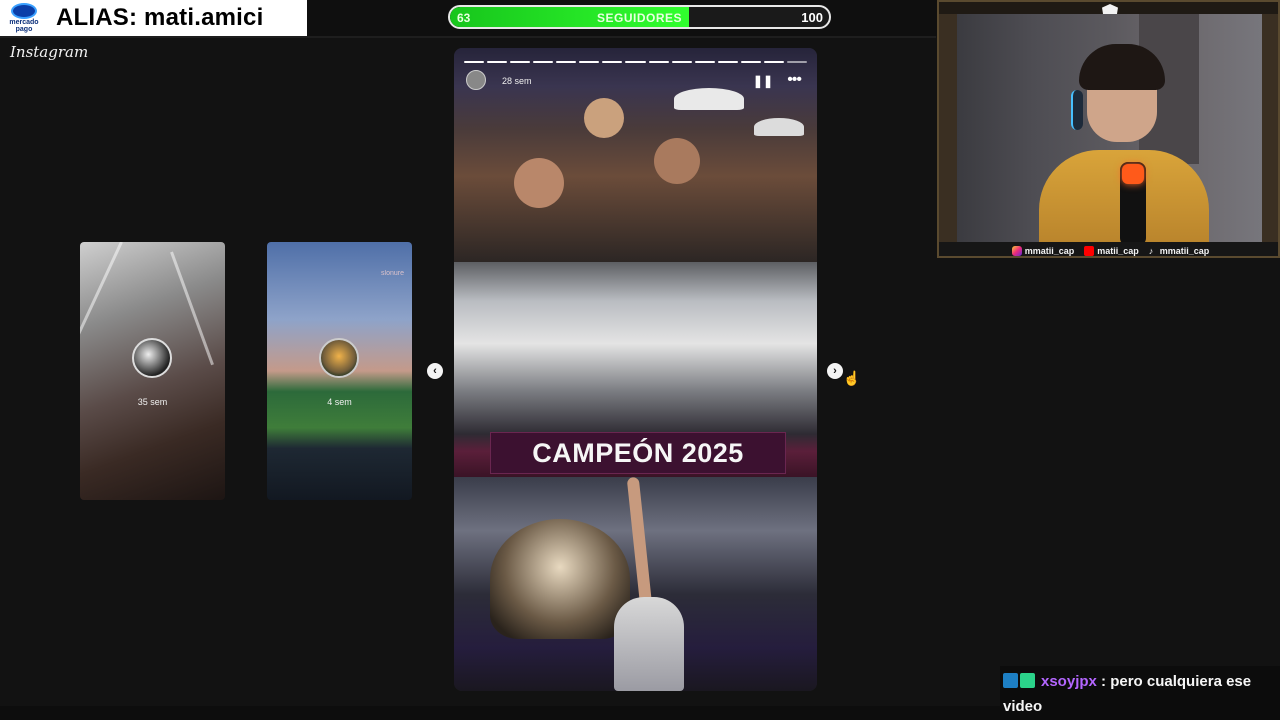  What do you see at coordinates (649, 644) in the screenshot?
I see `player-figure` at bounding box center [649, 644].